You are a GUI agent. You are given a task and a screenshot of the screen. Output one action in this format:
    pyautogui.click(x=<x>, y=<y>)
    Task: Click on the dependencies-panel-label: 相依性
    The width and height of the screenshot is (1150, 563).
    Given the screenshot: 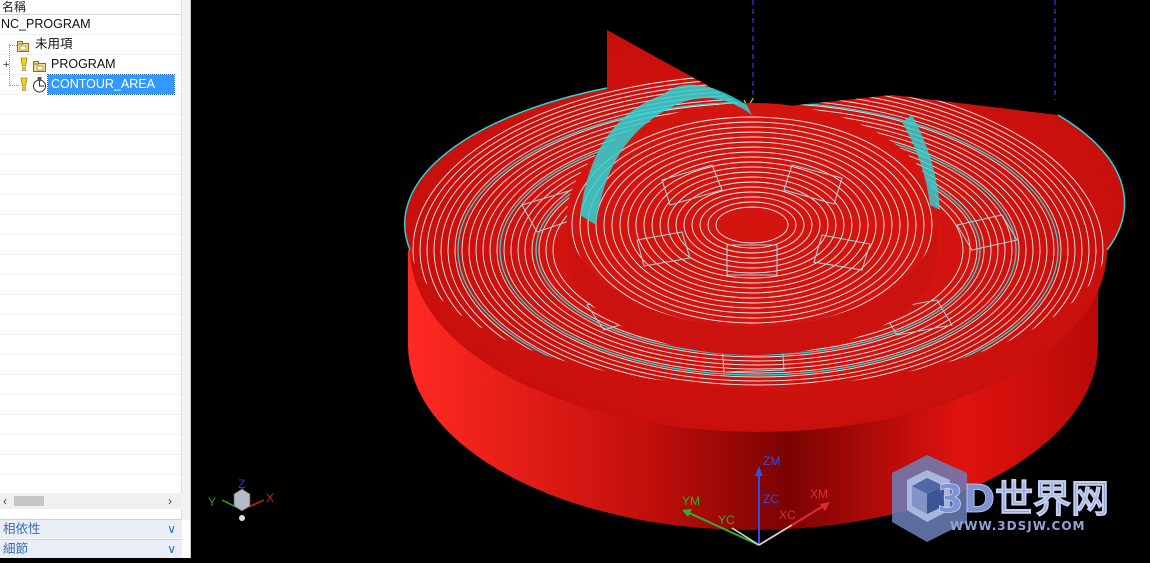 What is the action you would take?
    pyautogui.click(x=22, y=529)
    